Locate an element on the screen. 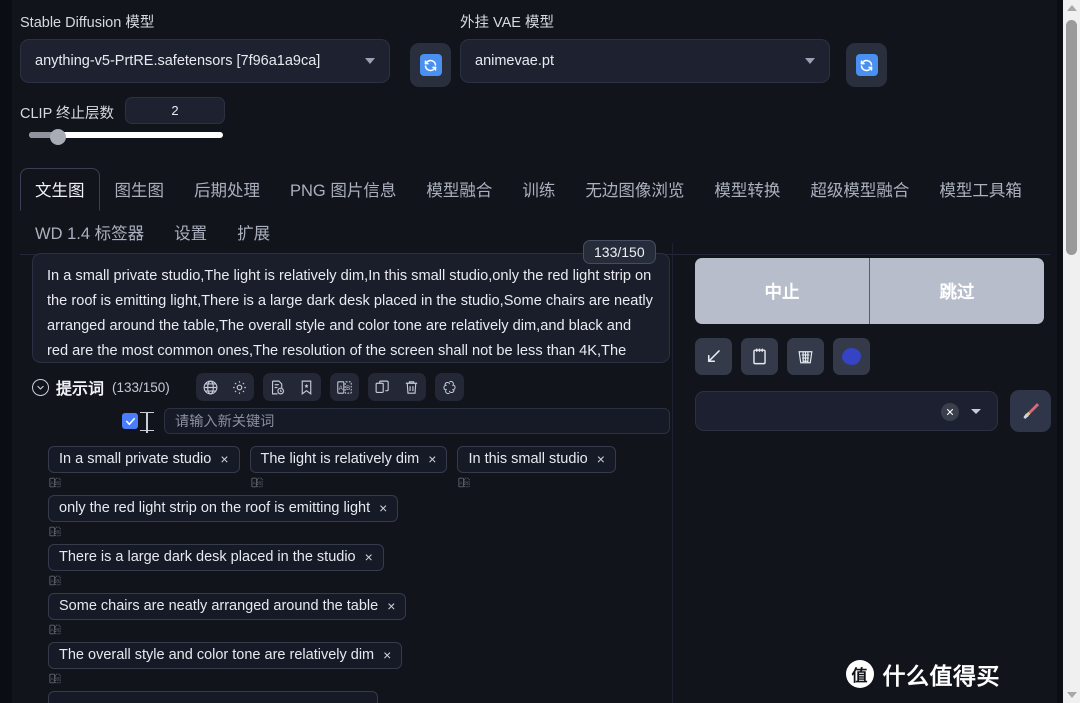  prompt-toolbar: 提示词 (133/150) A B is located at coordinates (351, 387).